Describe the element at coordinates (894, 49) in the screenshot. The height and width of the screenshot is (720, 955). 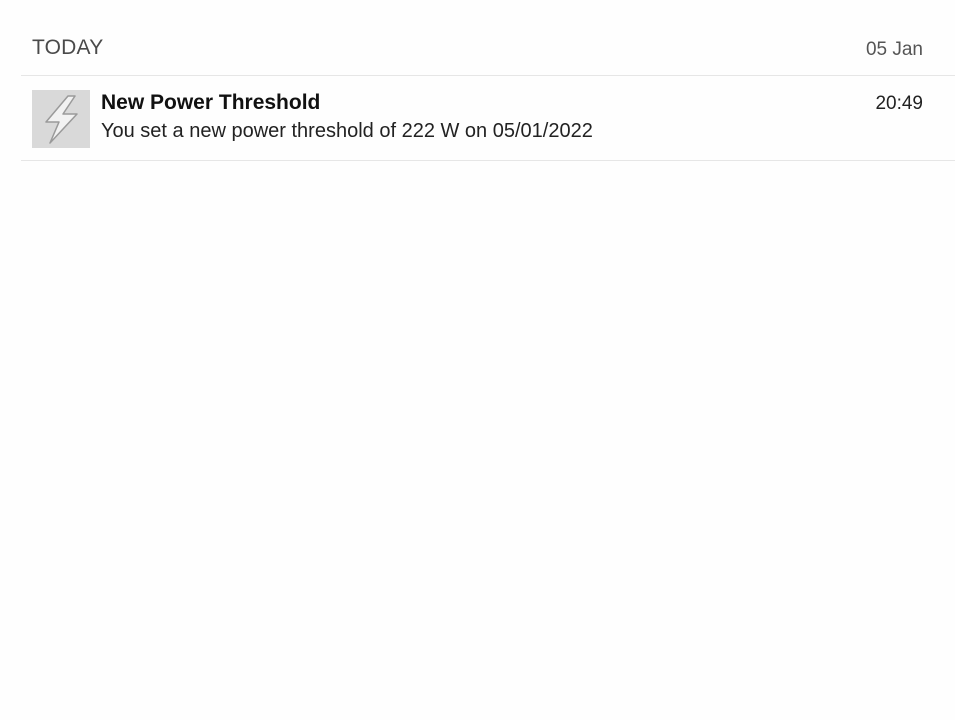
I see `section-date: 05 Jan` at that location.